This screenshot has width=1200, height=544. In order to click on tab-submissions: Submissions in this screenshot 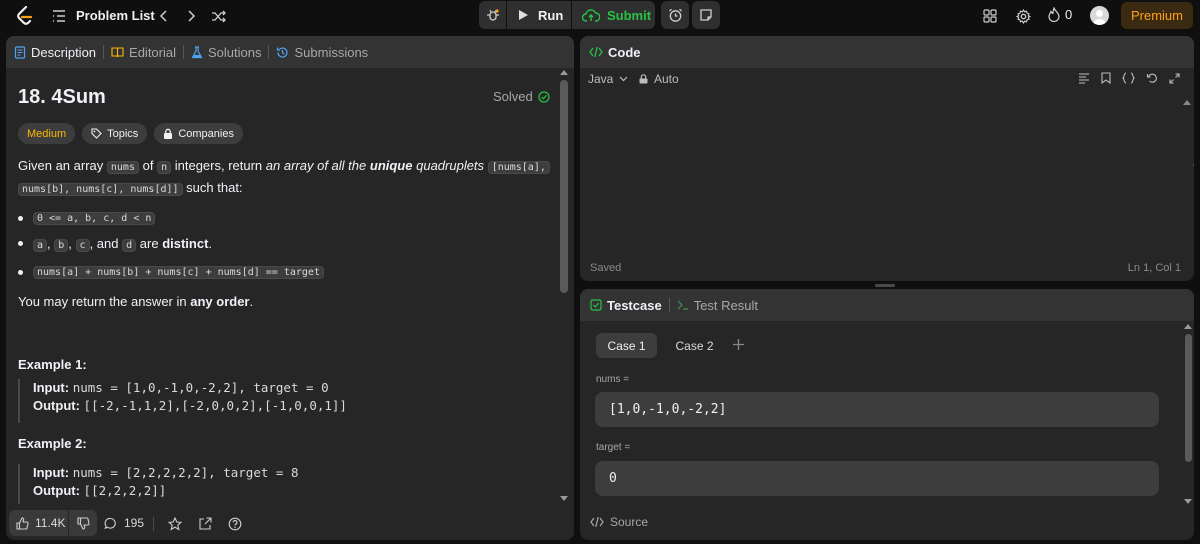, I will do `click(322, 52)`.